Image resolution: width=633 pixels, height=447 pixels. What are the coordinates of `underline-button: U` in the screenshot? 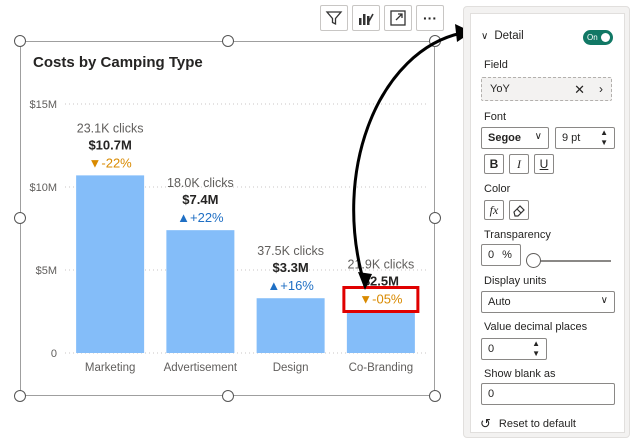 It's located at (544, 164).